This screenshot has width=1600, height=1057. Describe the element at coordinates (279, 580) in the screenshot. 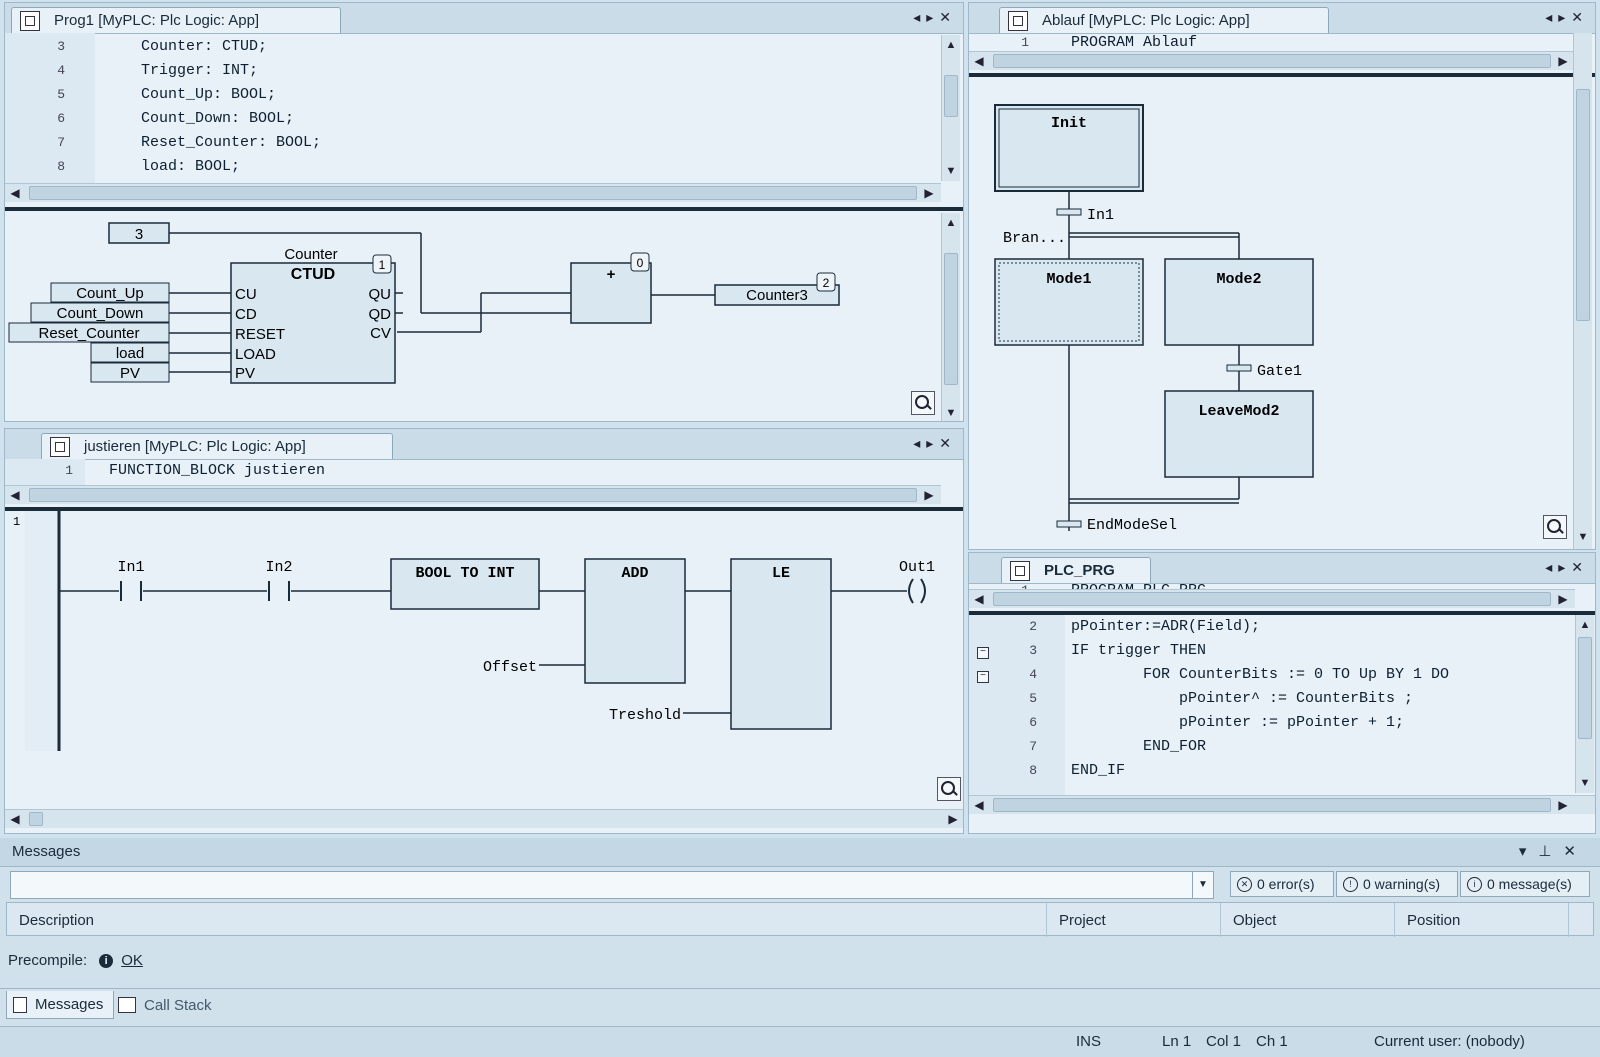

I see `contact-in2: In2` at that location.